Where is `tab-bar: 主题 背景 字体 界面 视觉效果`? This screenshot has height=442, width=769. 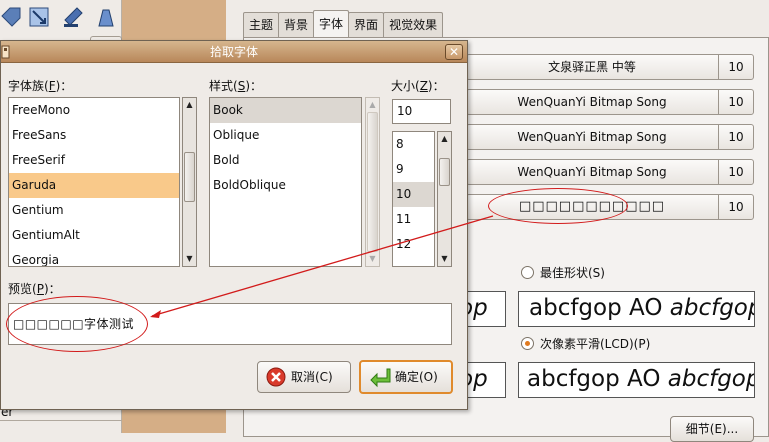 tab-bar: 主题 背景 字体 界面 视觉效果 is located at coordinates (343, 23).